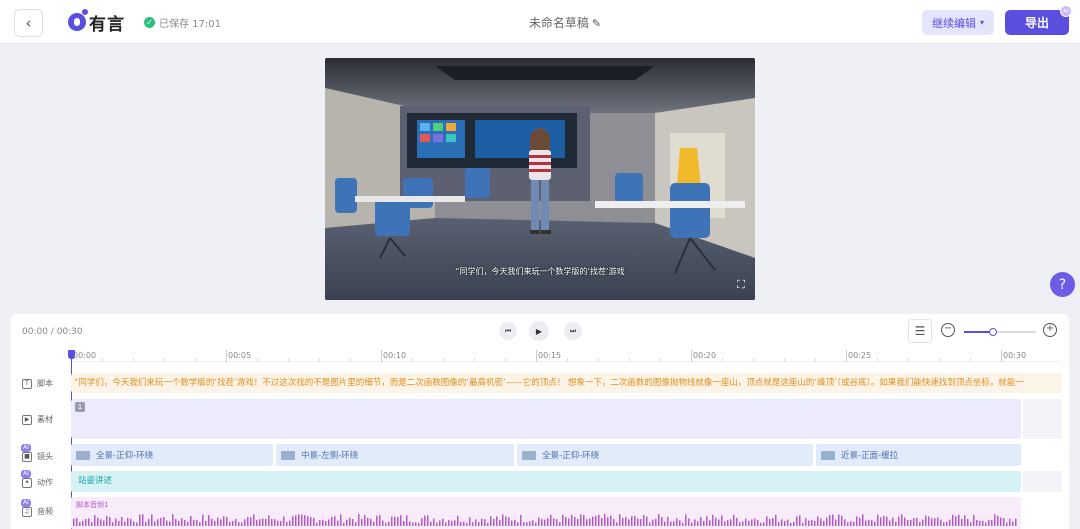 Image resolution: width=1080 pixels, height=529 pixels. Describe the element at coordinates (948, 330) in the screenshot. I see `zoom-out-icon: −` at that location.